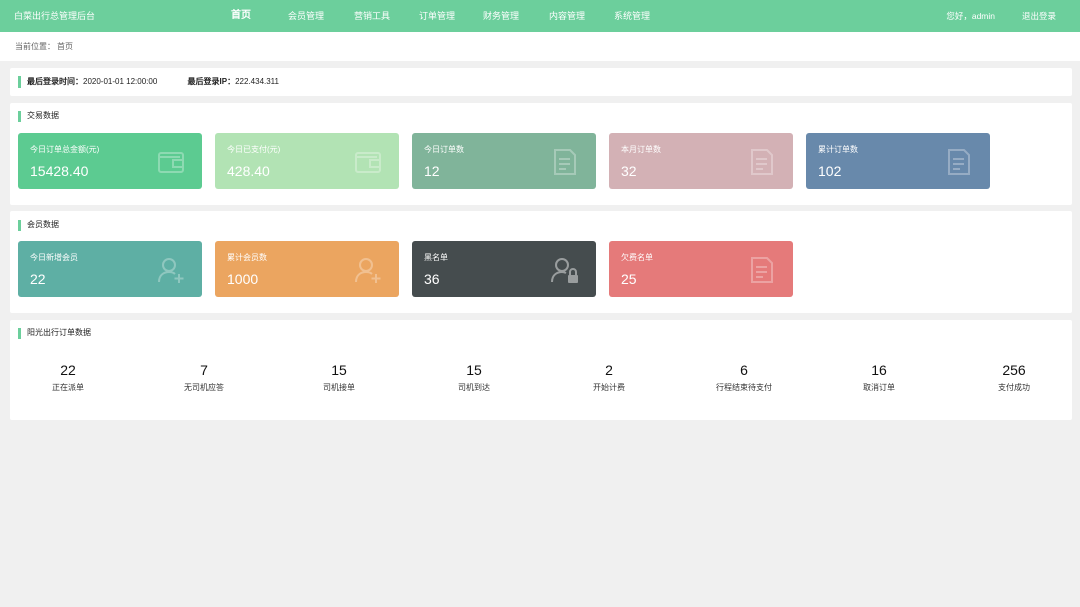 The height and width of the screenshot is (607, 1080). I want to click on card-label: 累计订单数, so click(838, 149).